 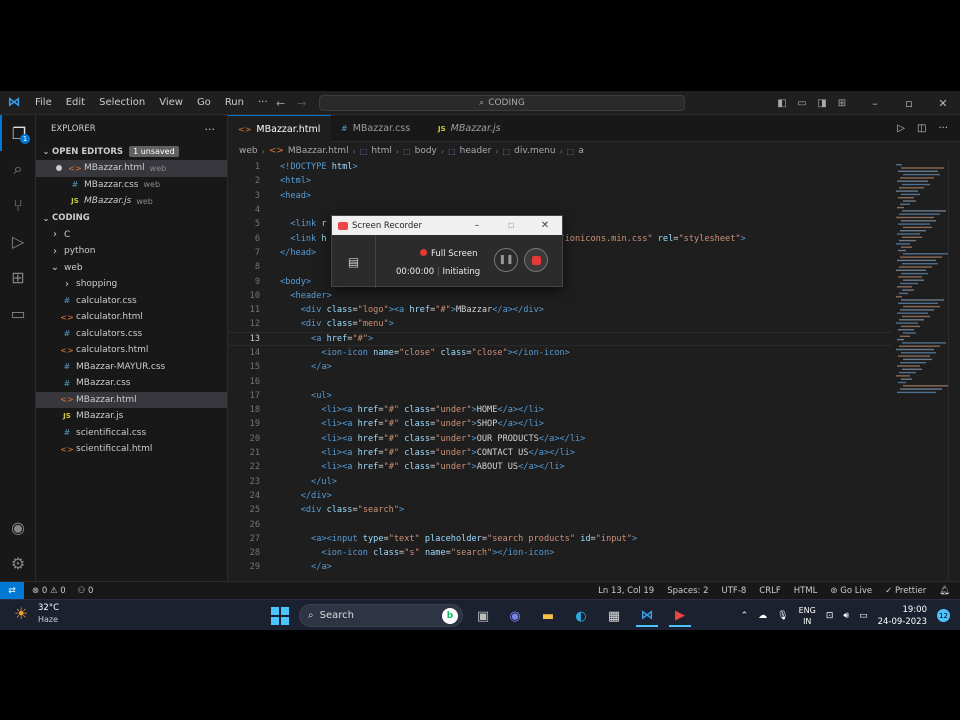 What do you see at coordinates (806, 591) in the screenshot?
I see `language-mode: HTML` at bounding box center [806, 591].